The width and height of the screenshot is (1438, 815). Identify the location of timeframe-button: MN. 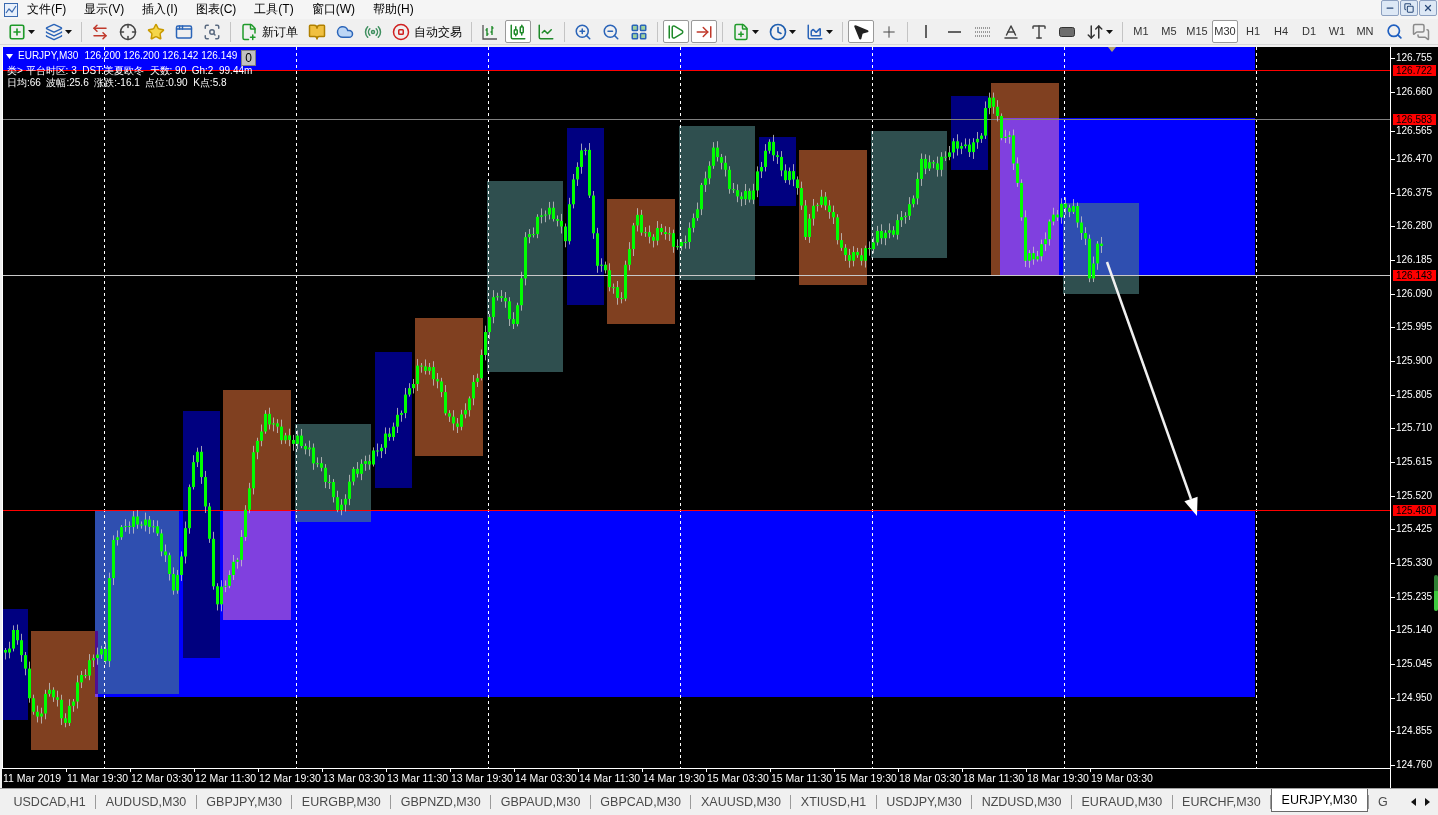
(1364, 31).